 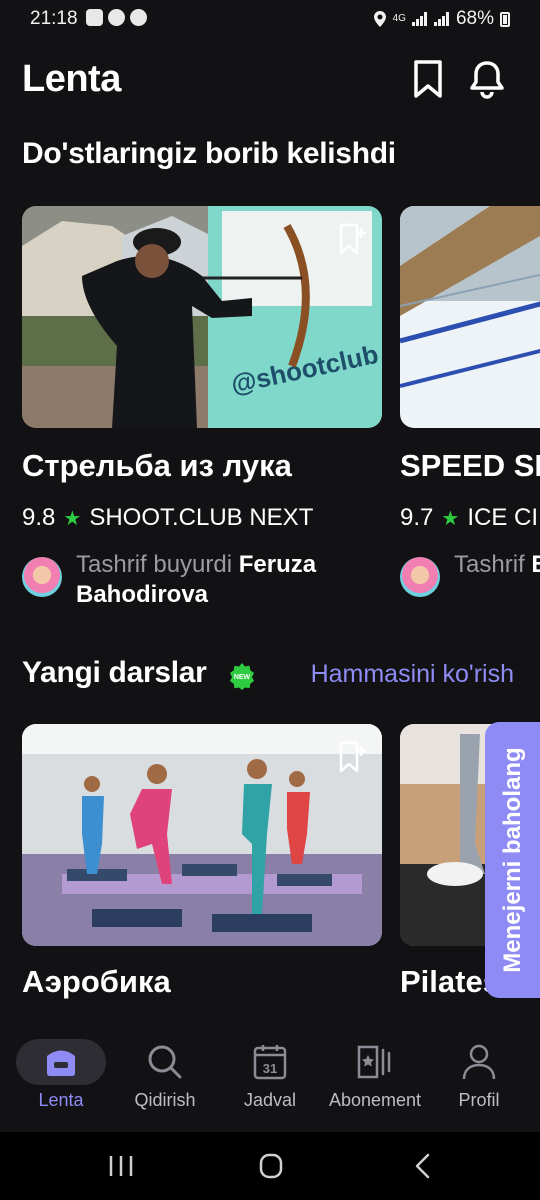 I want to click on status-right: 4G 68%, so click(x=441, y=19).